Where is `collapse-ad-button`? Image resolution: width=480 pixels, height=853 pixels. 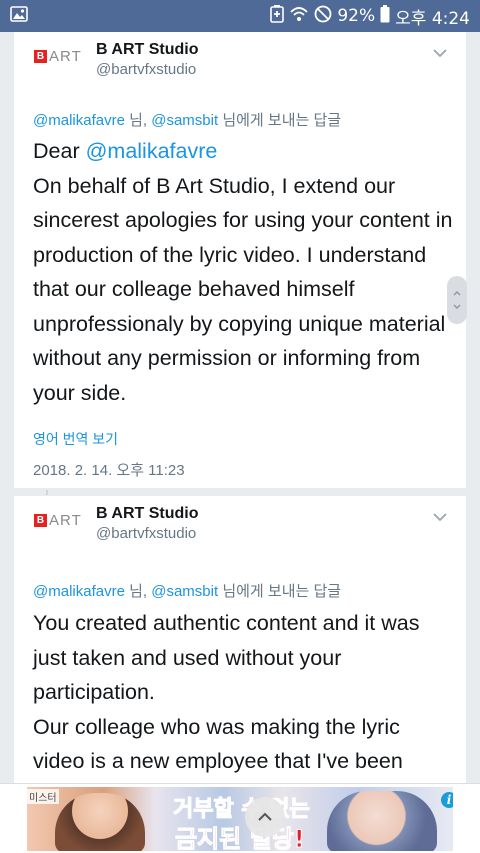 collapse-ad-button is located at coordinates (265, 817).